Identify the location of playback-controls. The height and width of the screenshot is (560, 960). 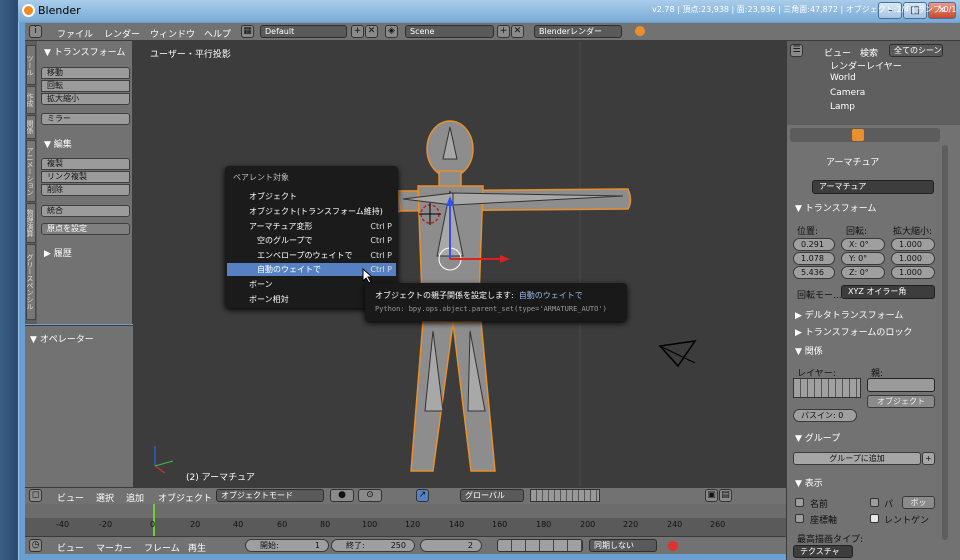
(540, 545).